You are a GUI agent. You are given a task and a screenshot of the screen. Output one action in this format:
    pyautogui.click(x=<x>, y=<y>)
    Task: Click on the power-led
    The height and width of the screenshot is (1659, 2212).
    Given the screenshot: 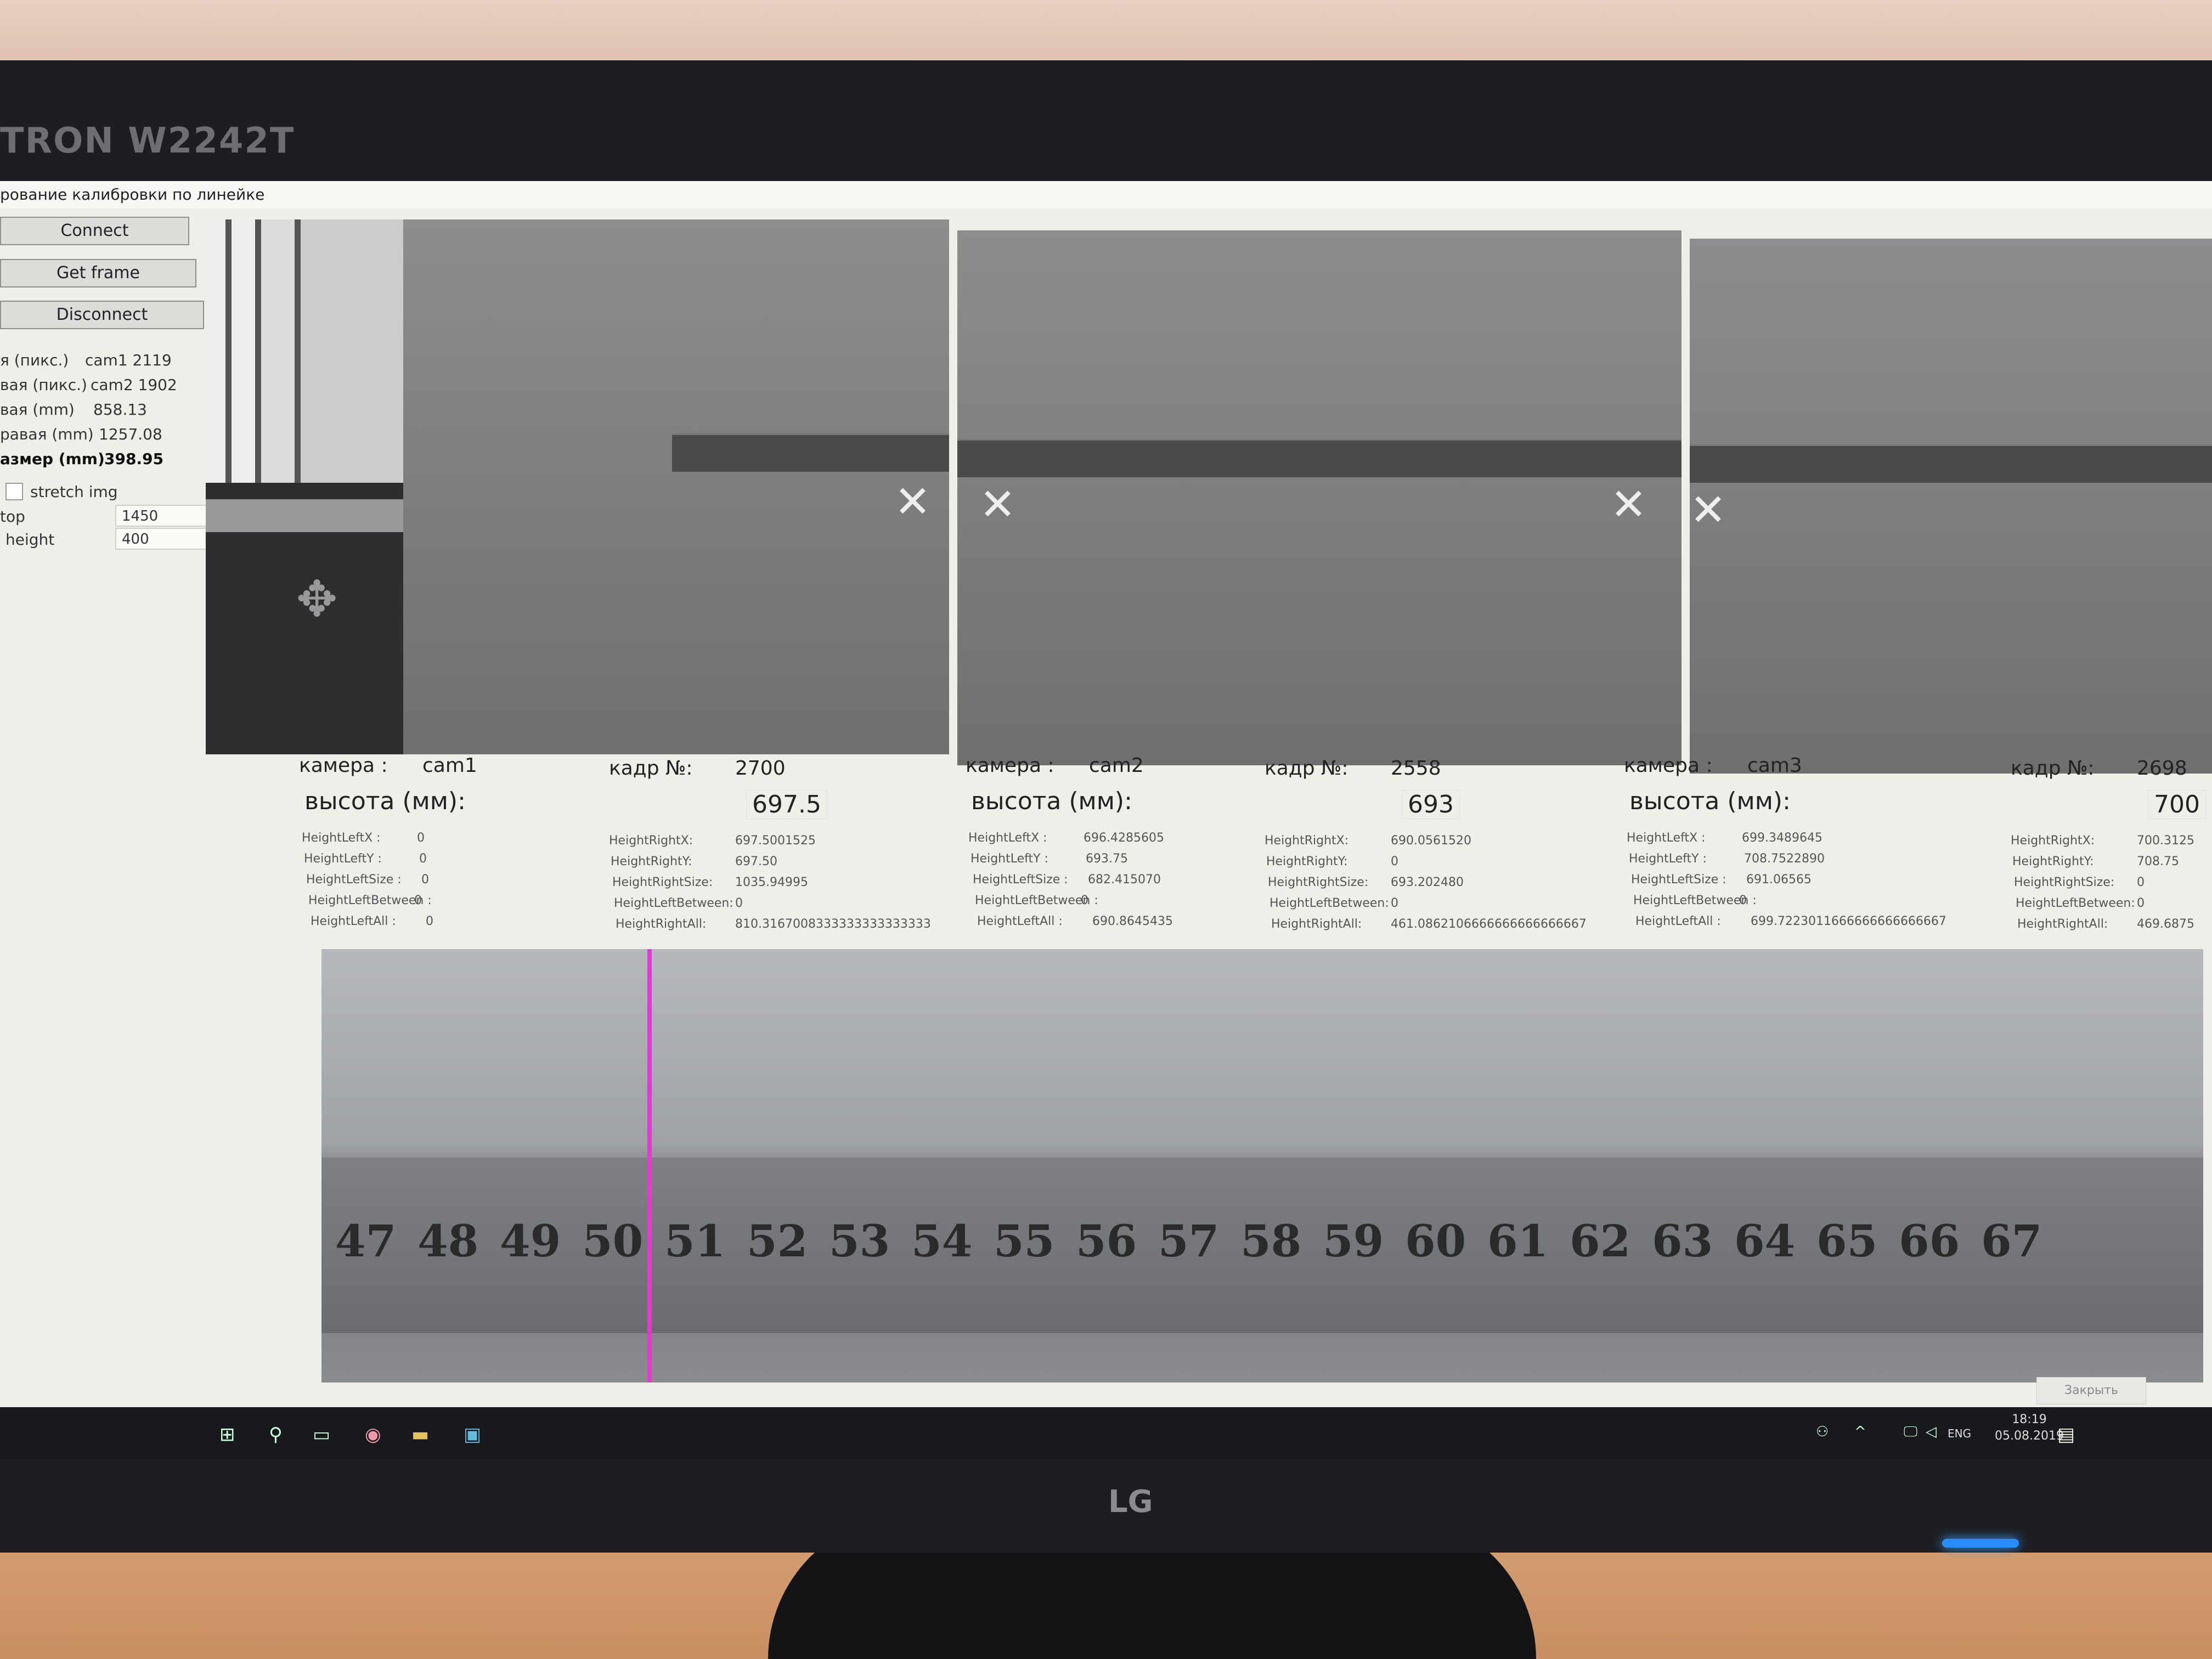 What is the action you would take?
    pyautogui.click(x=1981, y=1544)
    